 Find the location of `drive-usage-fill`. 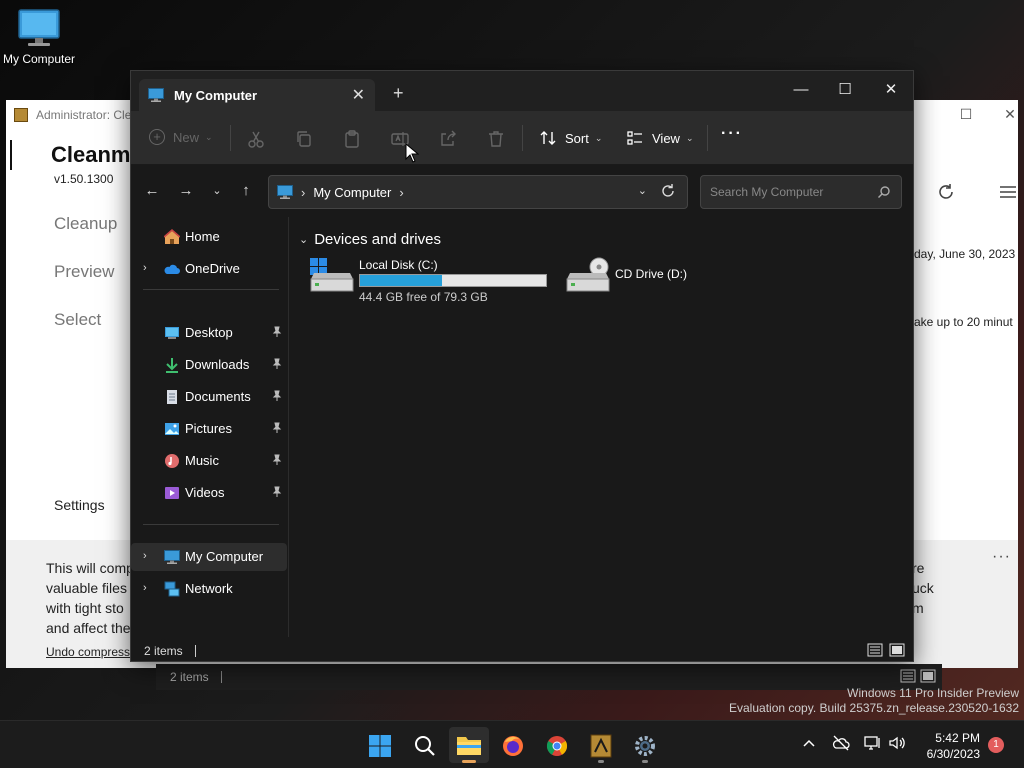

drive-usage-fill is located at coordinates (401, 280).